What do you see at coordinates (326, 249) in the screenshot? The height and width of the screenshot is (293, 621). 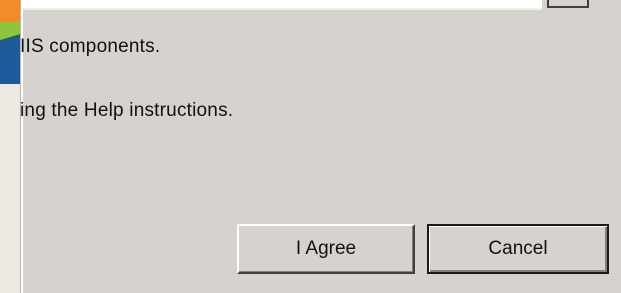 I see `i-agree-button: I Agree` at bounding box center [326, 249].